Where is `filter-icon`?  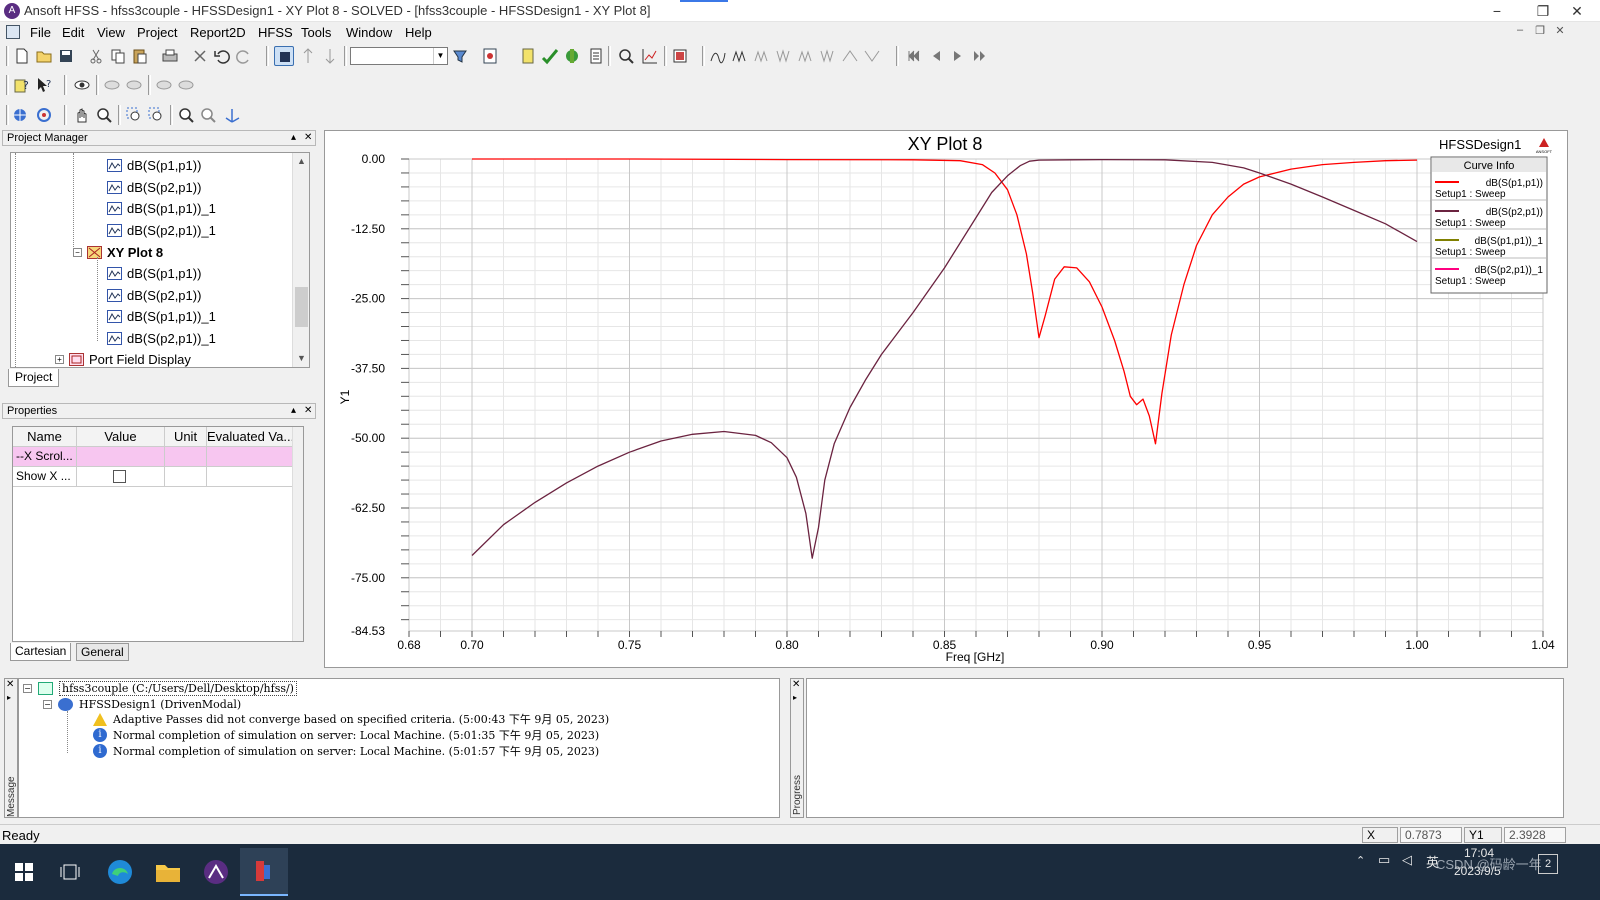
filter-icon is located at coordinates (460, 56).